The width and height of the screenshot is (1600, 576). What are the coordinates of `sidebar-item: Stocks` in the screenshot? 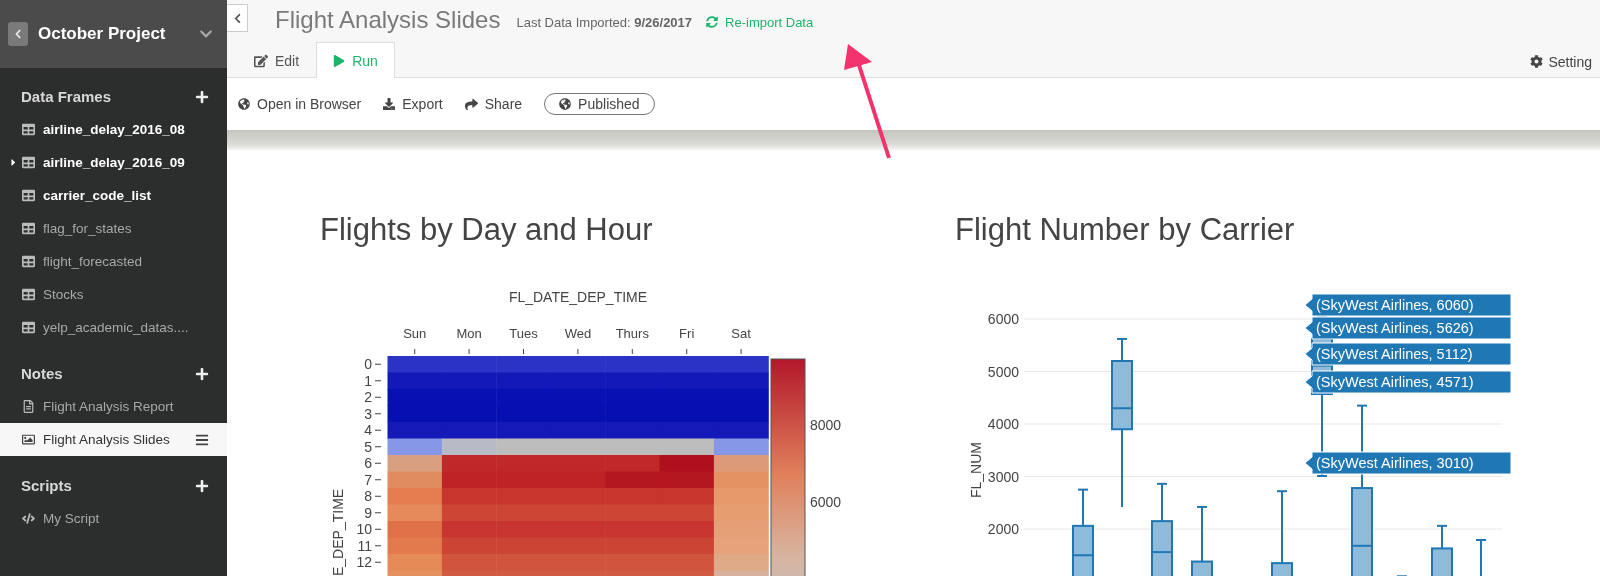 It's located at (113, 294).